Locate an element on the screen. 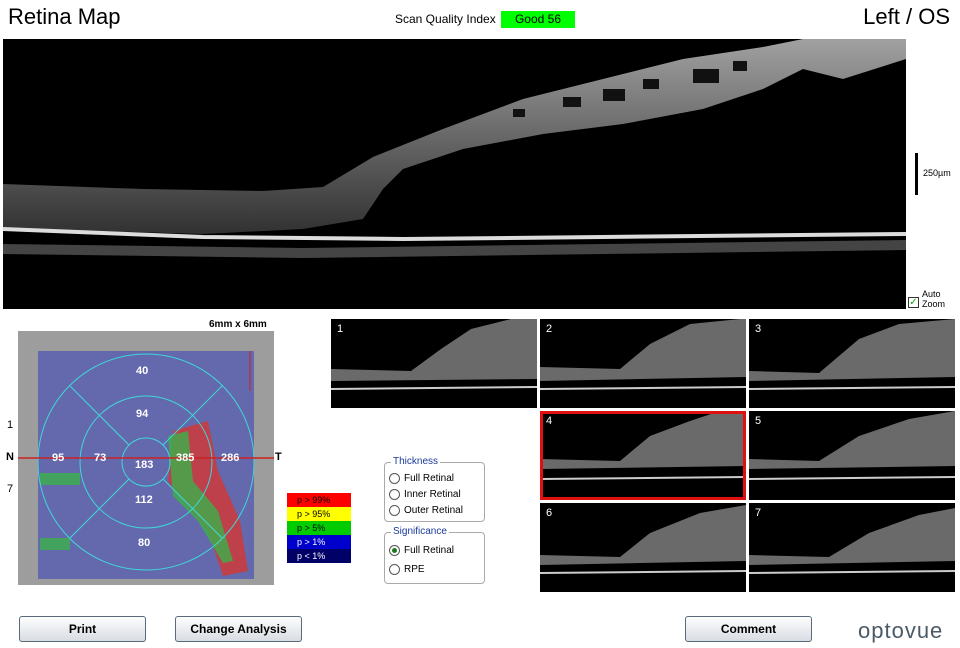 The width and height of the screenshot is (960, 648). thumbnail-3: 3 is located at coordinates (852, 363).